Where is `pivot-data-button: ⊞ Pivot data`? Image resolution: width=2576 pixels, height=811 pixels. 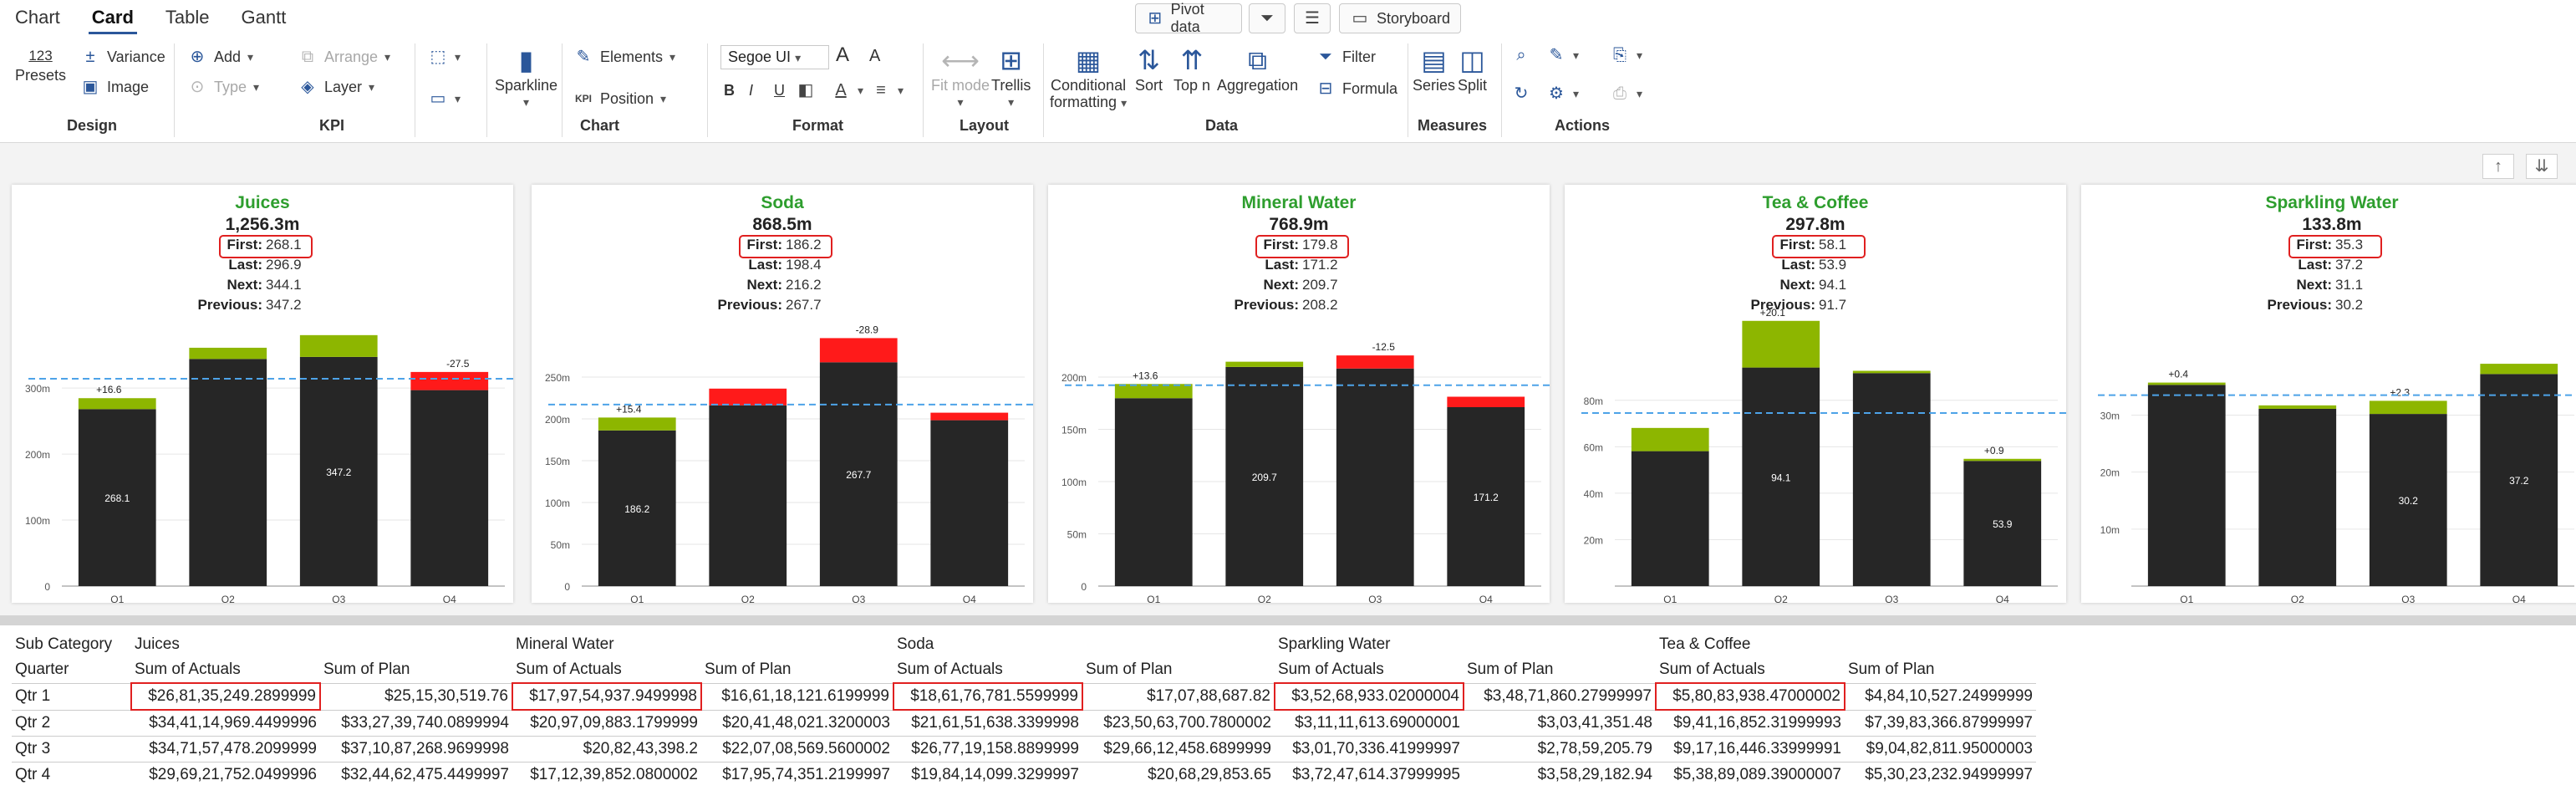 pivot-data-button: ⊞ Pivot data is located at coordinates (1188, 18).